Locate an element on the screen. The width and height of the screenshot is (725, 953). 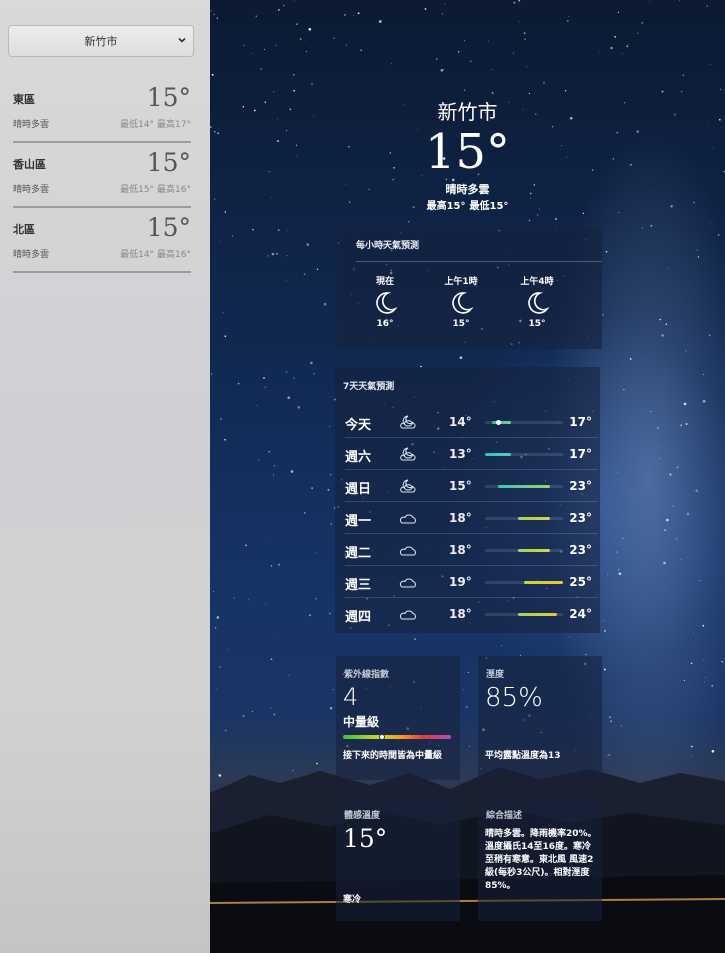
district-low: 最低15° is located at coordinates (137, 190).